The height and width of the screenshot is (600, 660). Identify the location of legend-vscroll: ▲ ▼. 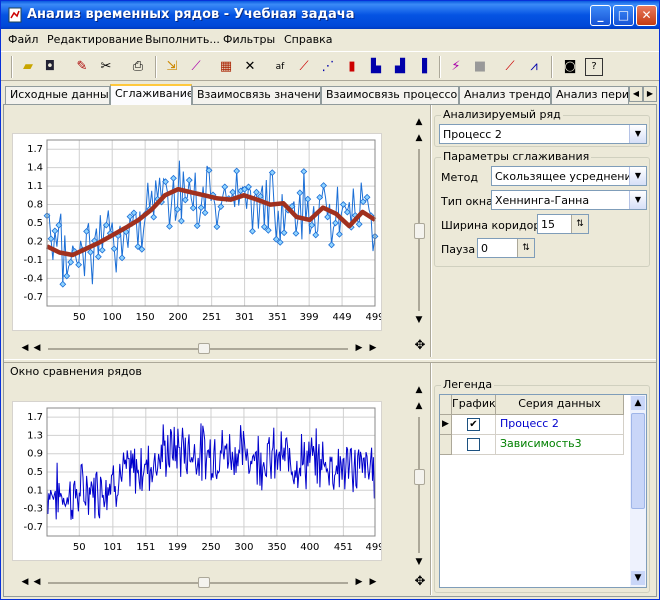
(638, 491).